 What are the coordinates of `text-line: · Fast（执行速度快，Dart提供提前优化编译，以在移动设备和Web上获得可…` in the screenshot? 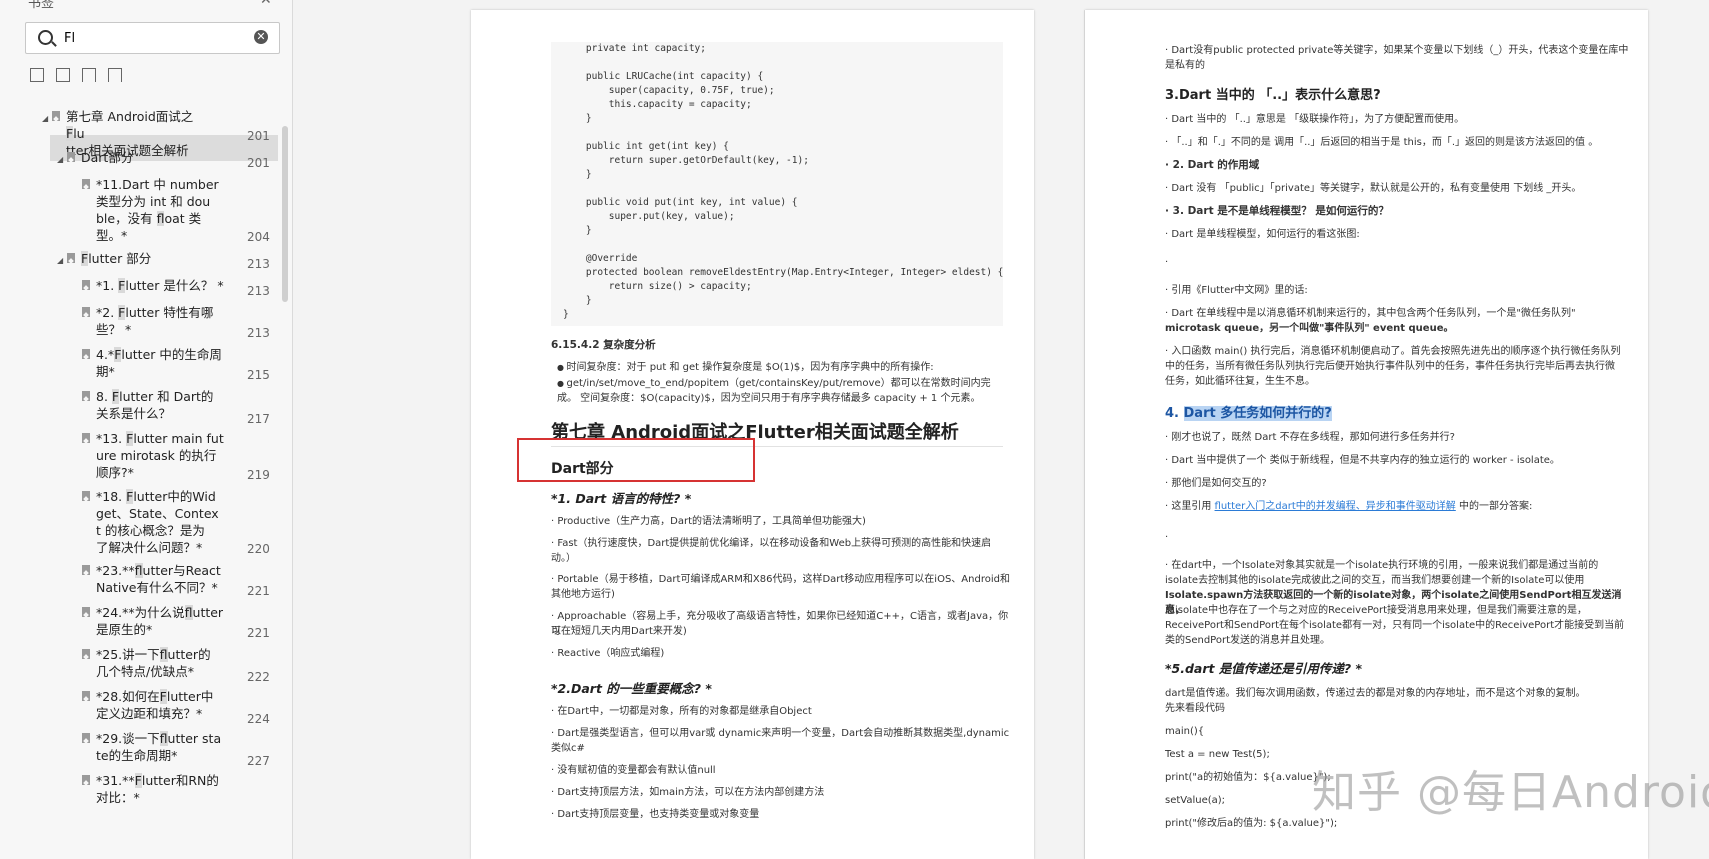 It's located at (771, 543).